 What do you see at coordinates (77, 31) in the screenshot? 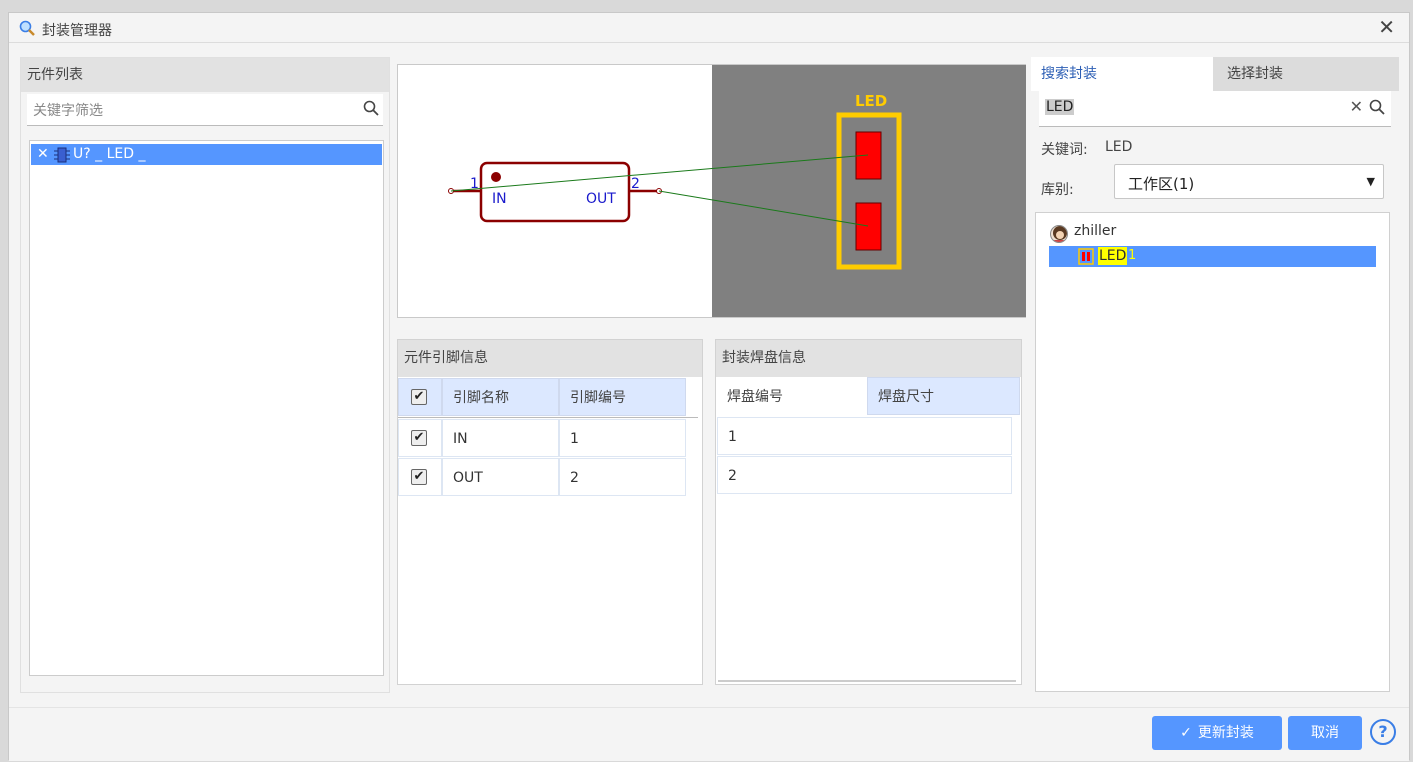
I see `window-title: 封装管理器` at bounding box center [77, 31].